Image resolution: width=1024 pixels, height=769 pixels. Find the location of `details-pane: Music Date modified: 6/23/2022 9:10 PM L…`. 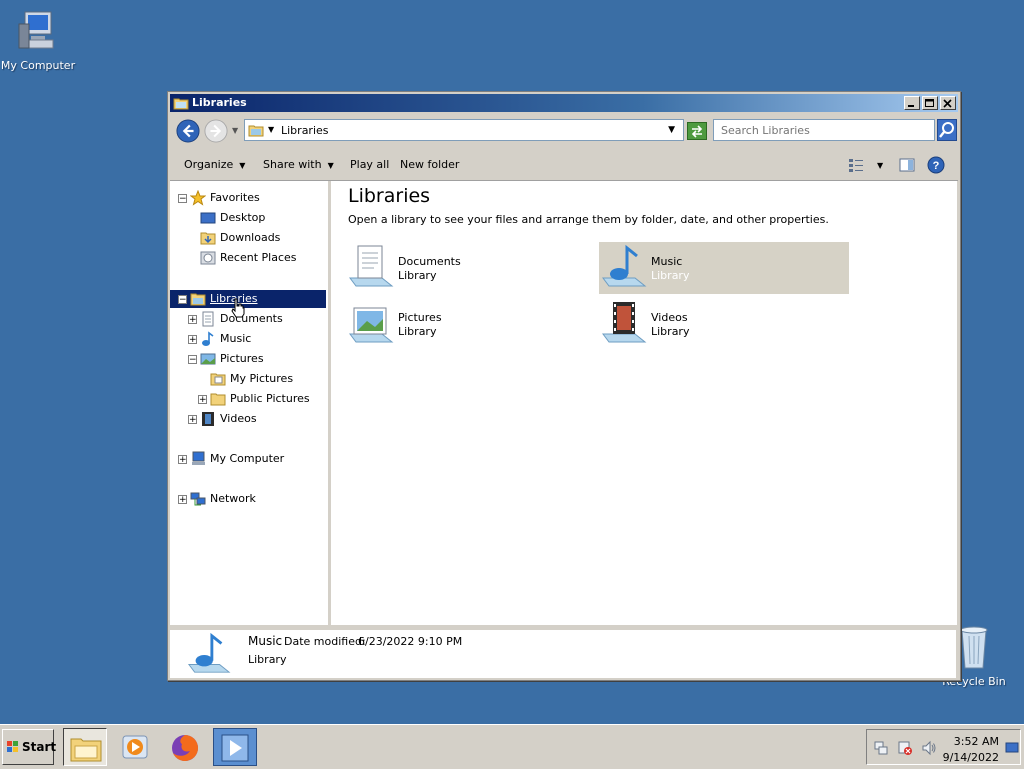

details-pane: Music Date modified: 6/23/2022 9:10 PM L… is located at coordinates (563, 653).